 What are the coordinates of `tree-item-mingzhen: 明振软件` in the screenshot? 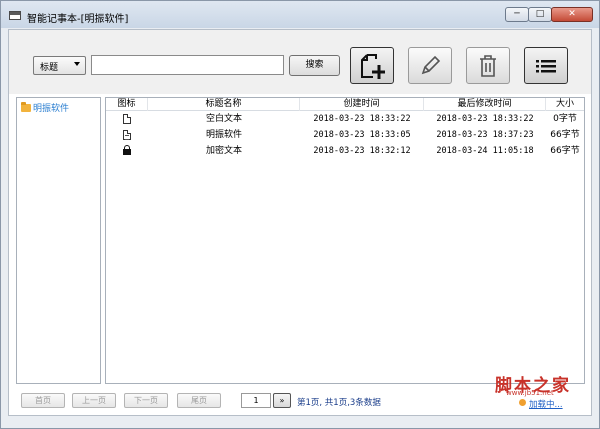 It's located at (45, 107).